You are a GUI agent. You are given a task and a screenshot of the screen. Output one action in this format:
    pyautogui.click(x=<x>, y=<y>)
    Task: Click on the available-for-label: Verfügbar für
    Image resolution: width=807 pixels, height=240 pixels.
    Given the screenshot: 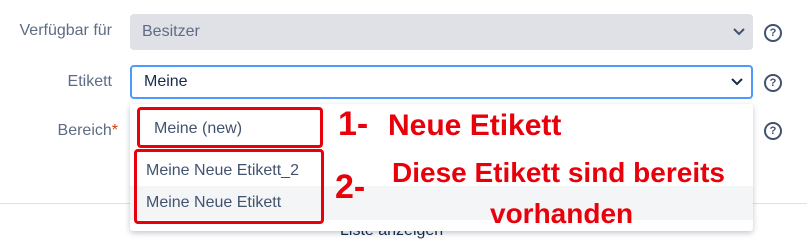 What is the action you would take?
    pyautogui.click(x=66, y=30)
    